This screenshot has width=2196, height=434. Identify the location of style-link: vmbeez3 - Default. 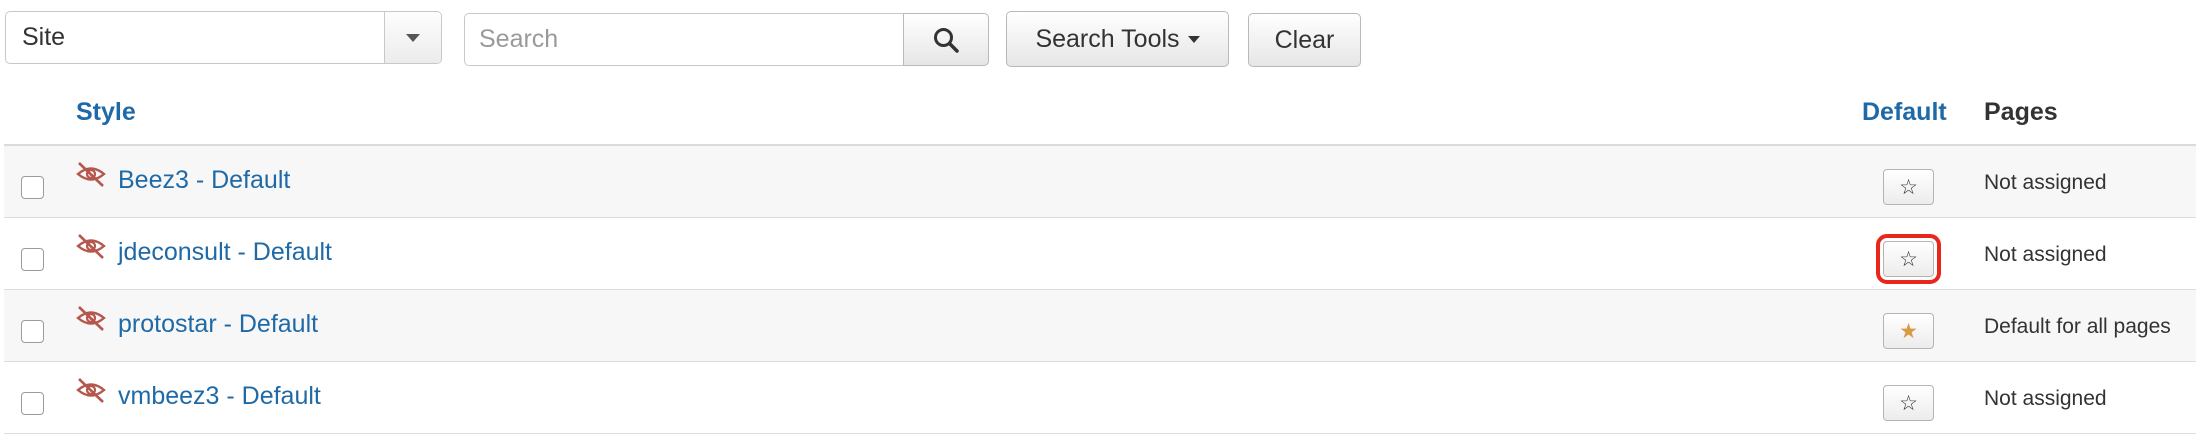
(219, 396).